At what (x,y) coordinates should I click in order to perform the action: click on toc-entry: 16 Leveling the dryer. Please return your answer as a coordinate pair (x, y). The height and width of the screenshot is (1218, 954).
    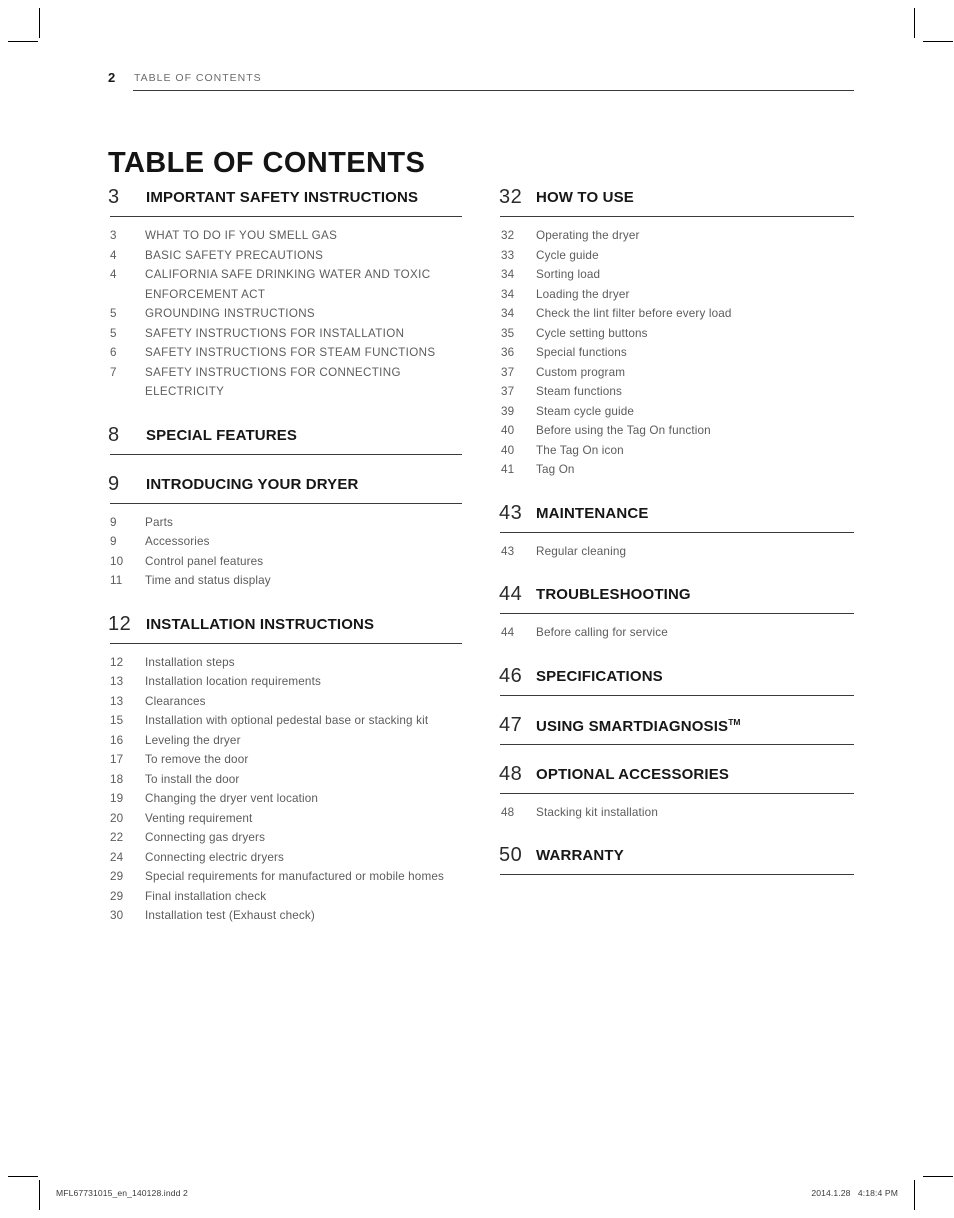
    Looking at the image, I should click on (285, 741).